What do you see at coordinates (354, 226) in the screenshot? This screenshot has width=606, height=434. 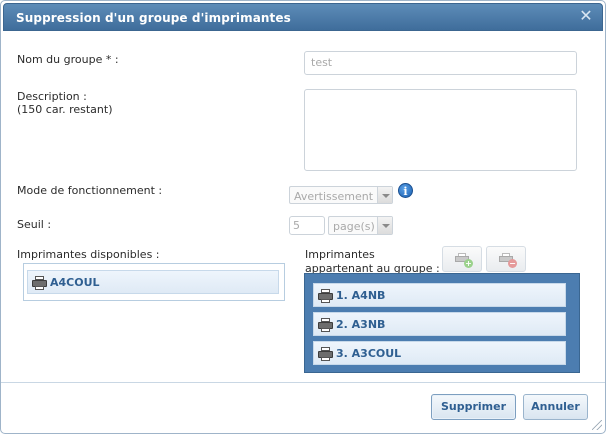 I see `threshold-unit-value: page(s)` at bounding box center [354, 226].